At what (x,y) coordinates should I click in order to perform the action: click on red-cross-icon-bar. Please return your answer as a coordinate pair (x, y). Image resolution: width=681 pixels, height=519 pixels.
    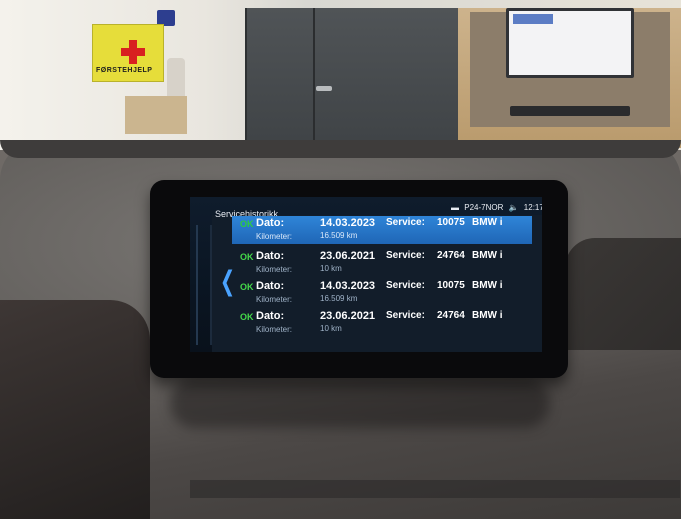
    Looking at the image, I should click on (133, 52).